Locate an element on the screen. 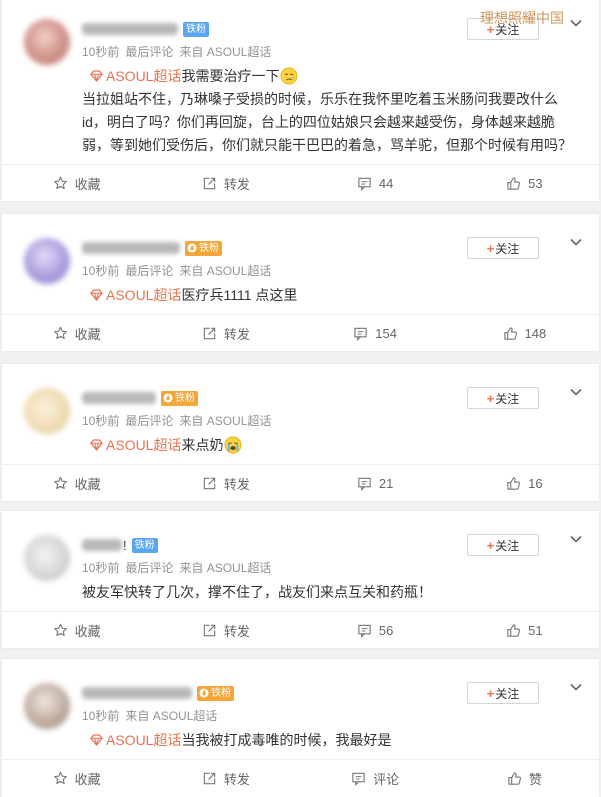  favorite-label: 收藏 is located at coordinates (87, 779).